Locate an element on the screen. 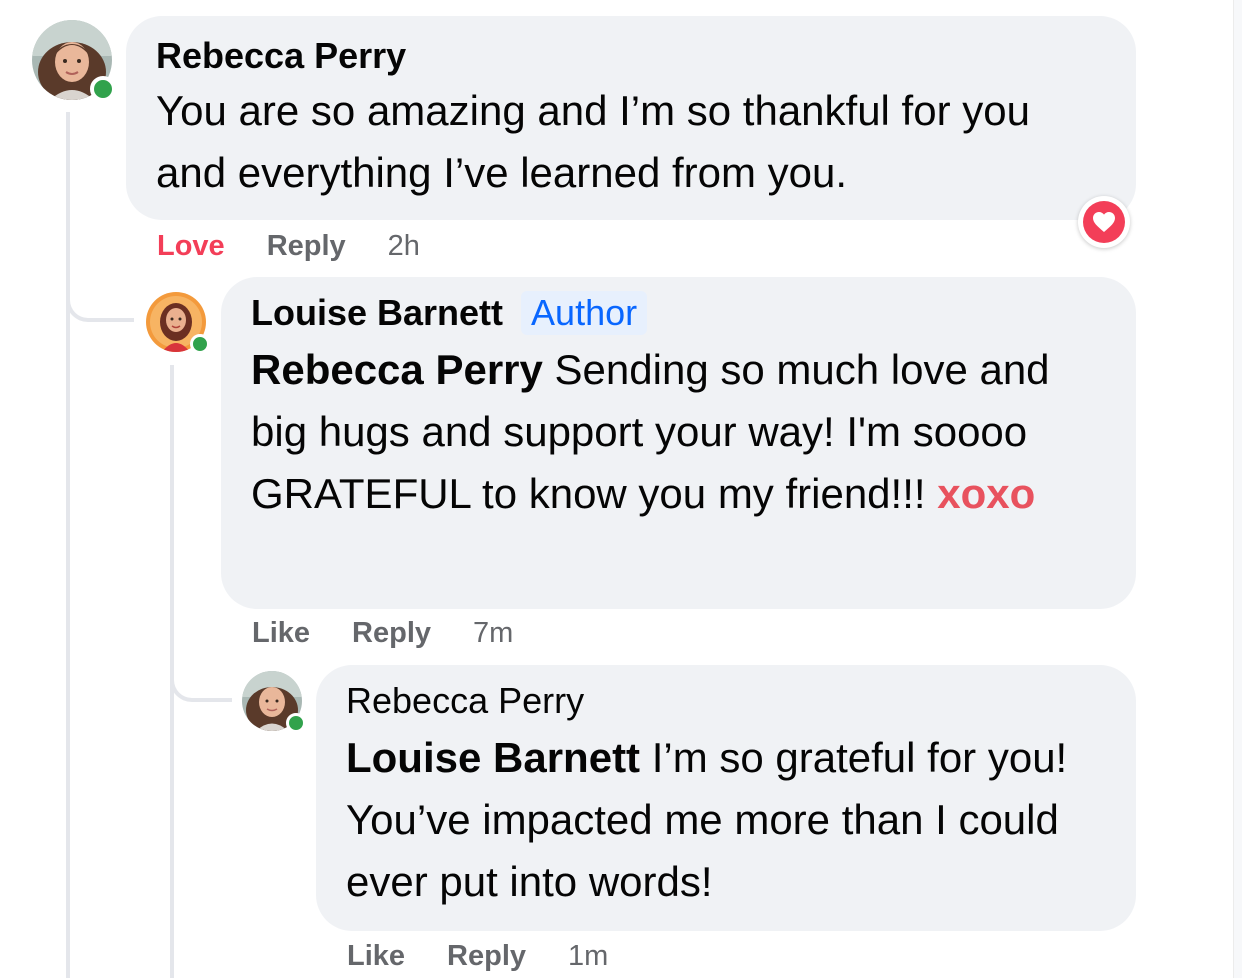 This screenshot has height=978, width=1242. comment-actions: Like Reply 7m is located at coordinates (382, 633).